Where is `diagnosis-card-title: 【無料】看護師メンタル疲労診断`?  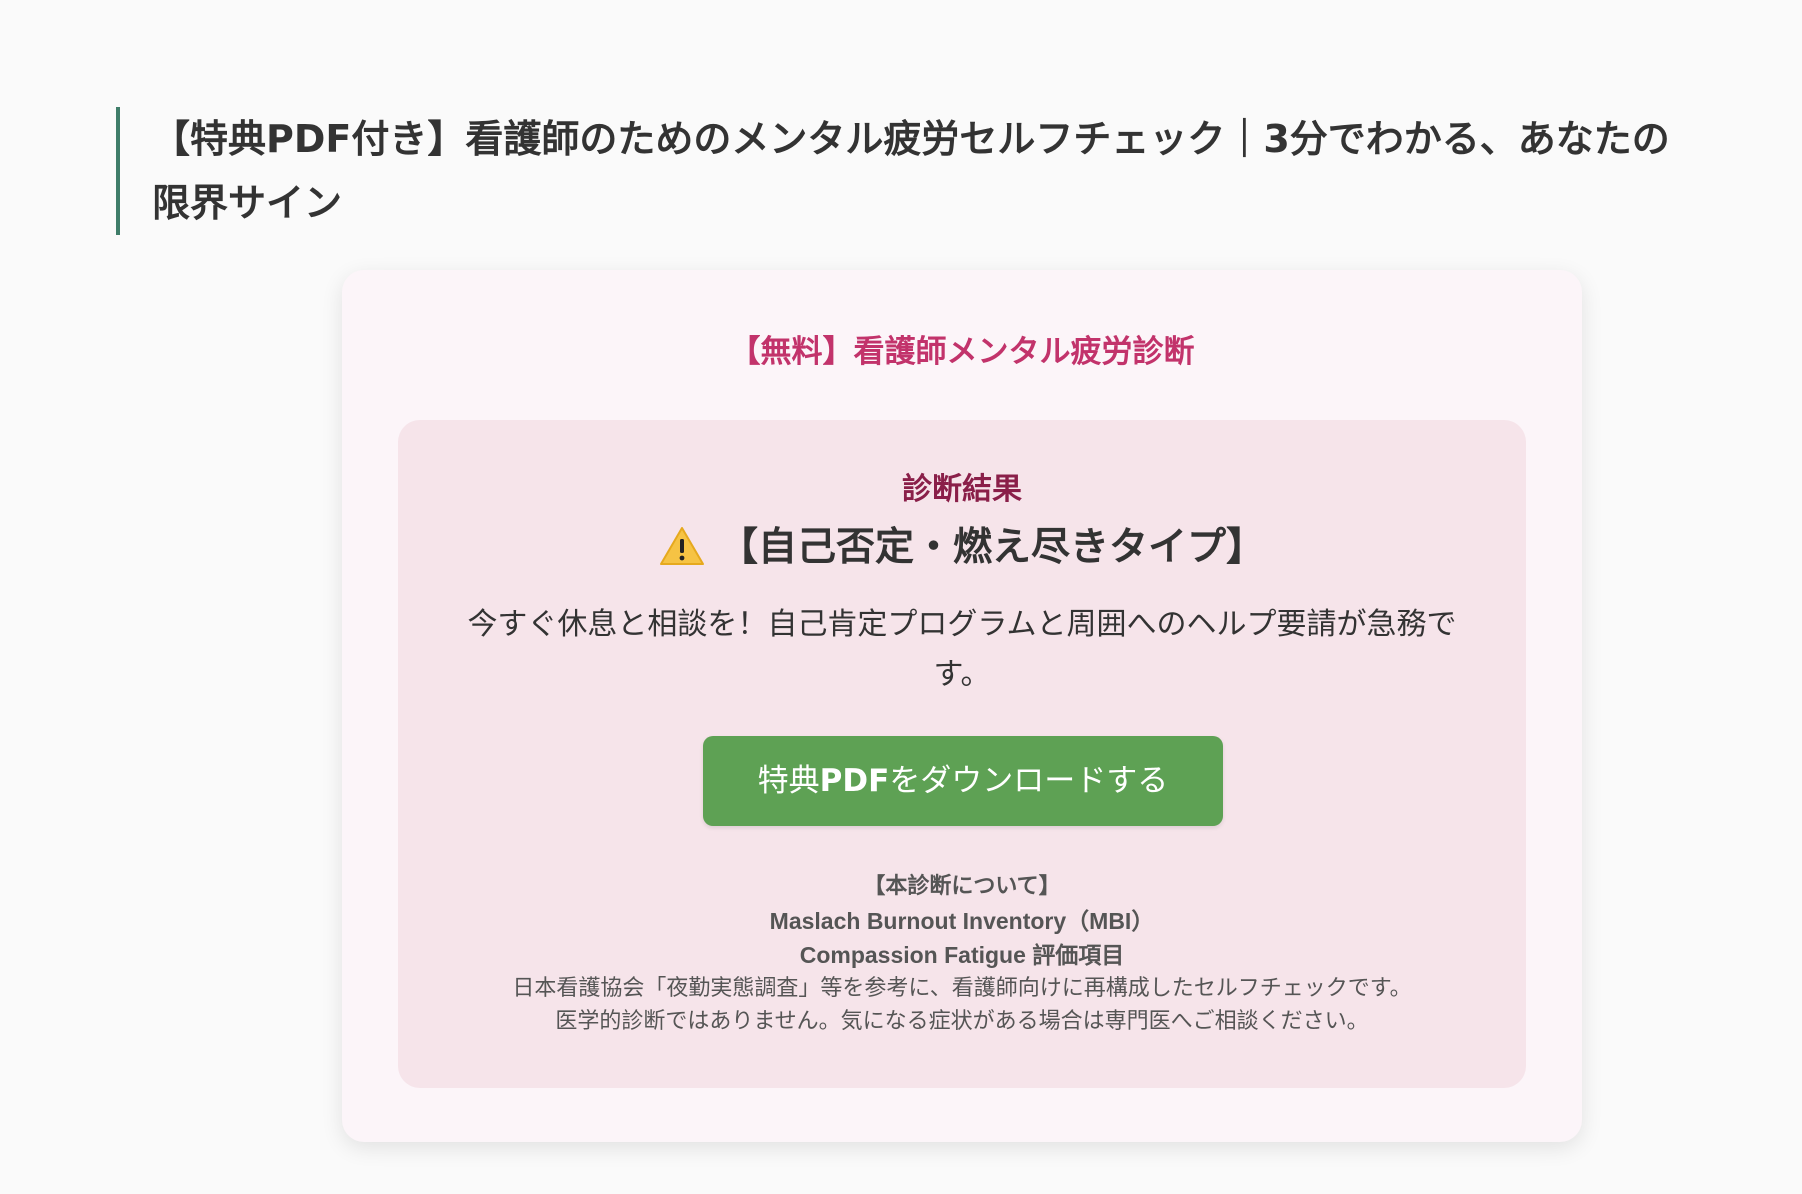
diagnosis-card-title: 【無料】看護師メンタル疲労診断 is located at coordinates (962, 352).